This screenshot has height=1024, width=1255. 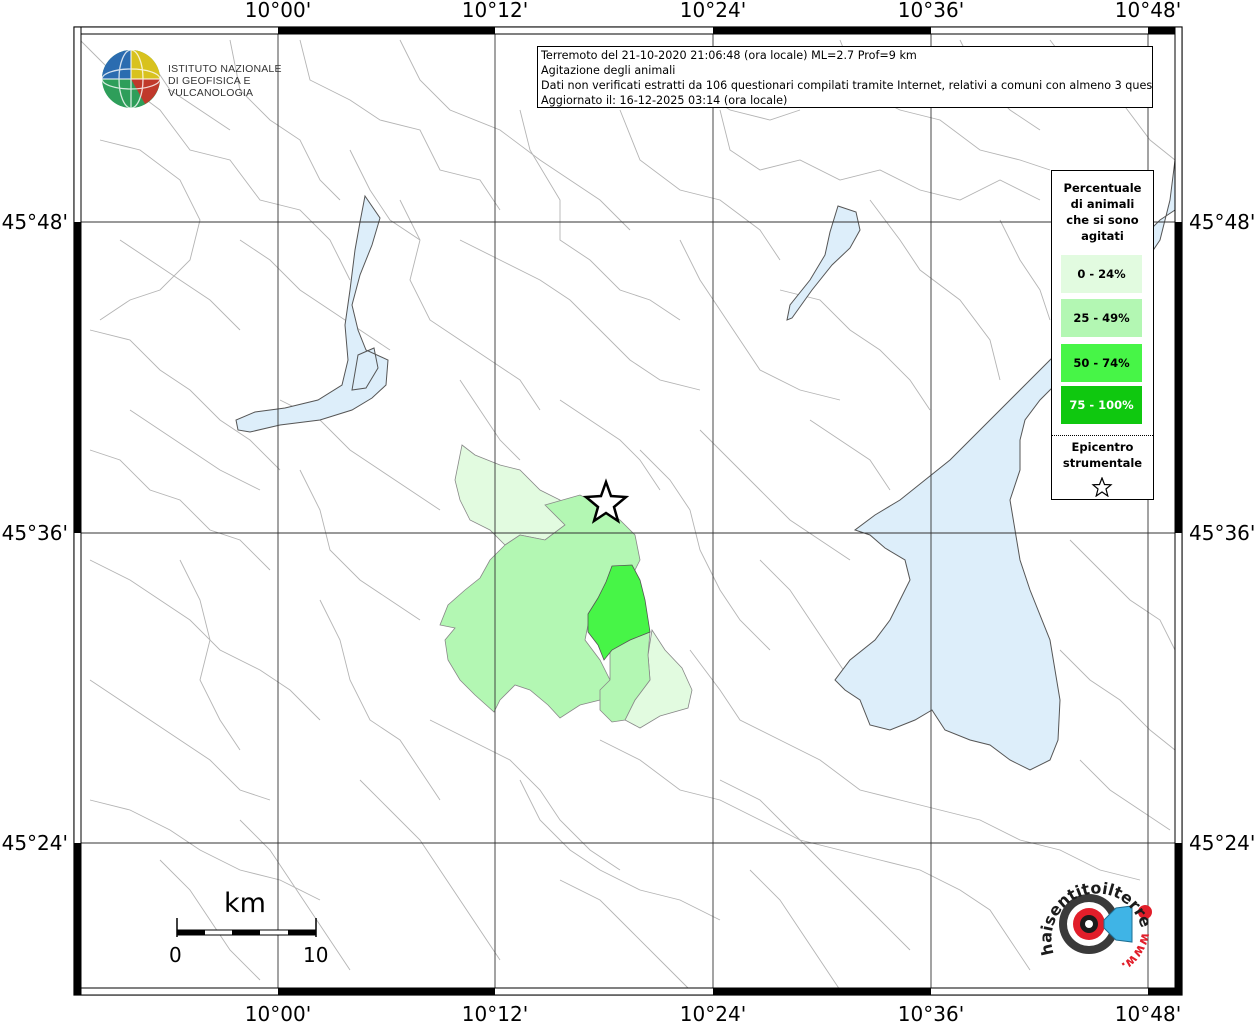 I want to click on lon-label-bottom: 10°48', so click(x=1148, y=1013).